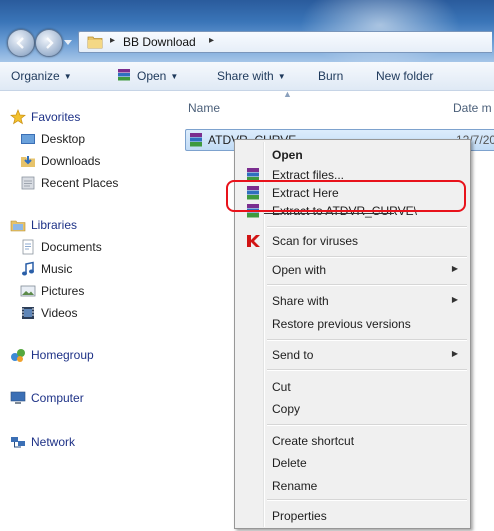 Image resolution: width=494 pixels, height=531 pixels. I want to click on menu-item-share-with: Share with ▶, so click(352, 301).